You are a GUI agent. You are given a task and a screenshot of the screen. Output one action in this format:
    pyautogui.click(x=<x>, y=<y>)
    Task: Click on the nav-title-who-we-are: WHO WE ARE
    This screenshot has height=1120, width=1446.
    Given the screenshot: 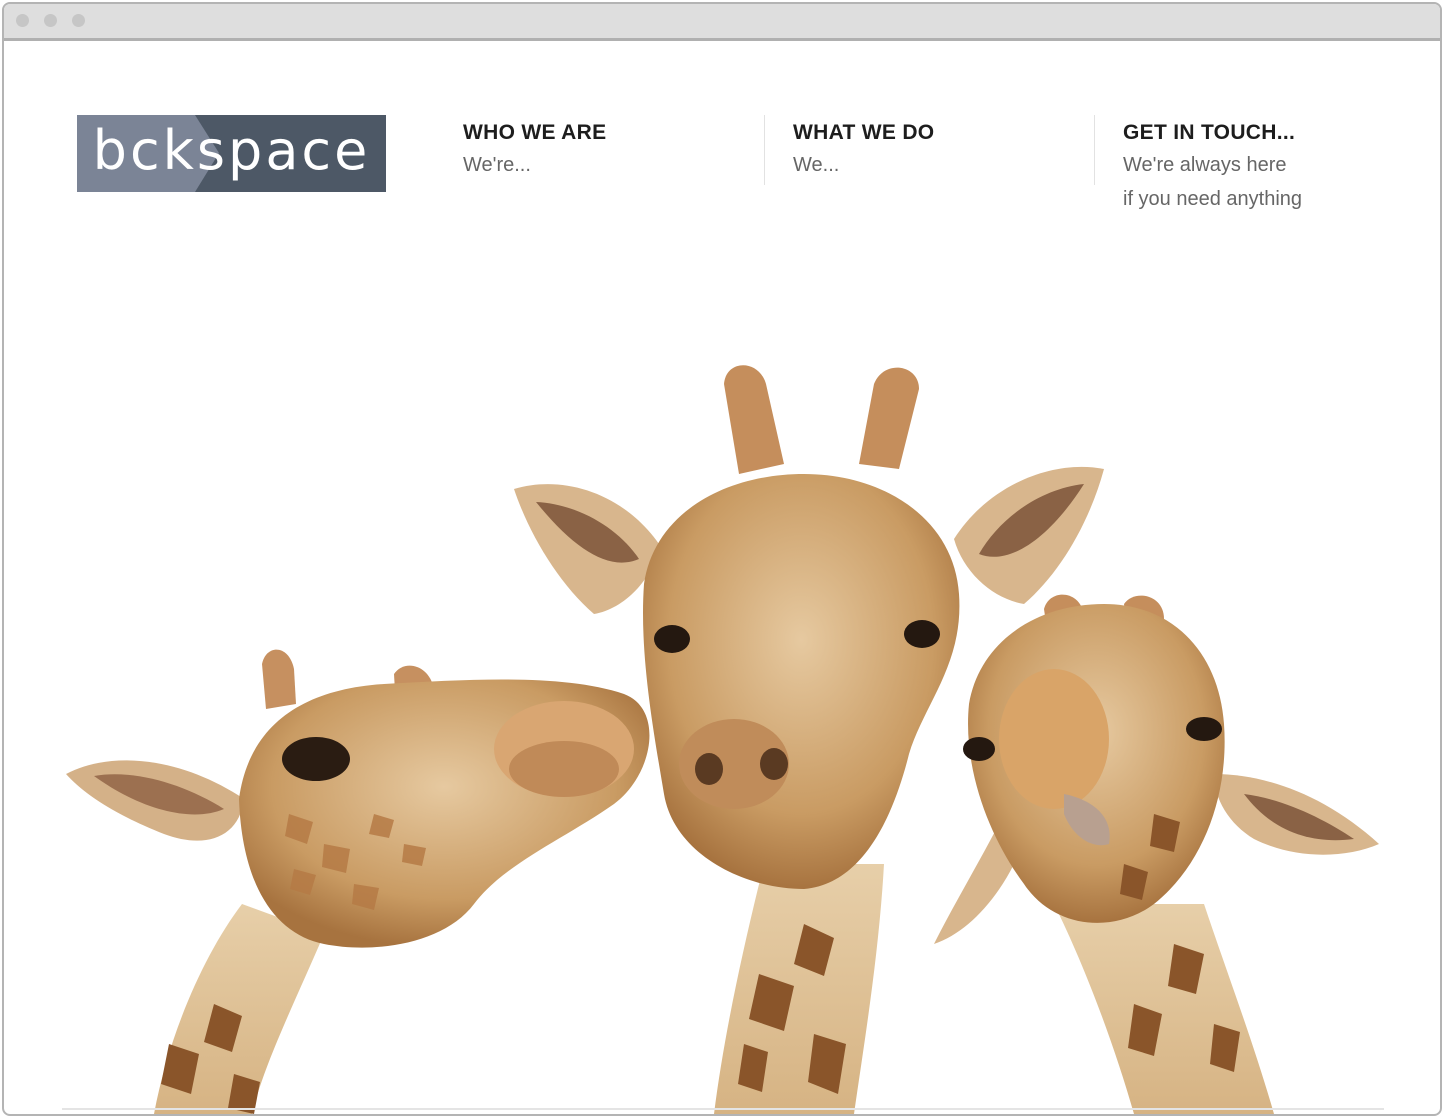 What is the action you would take?
    pyautogui.click(x=534, y=133)
    